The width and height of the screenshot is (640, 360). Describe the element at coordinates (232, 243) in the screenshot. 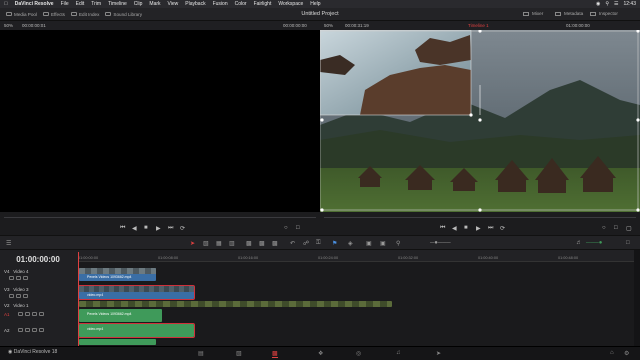

I see `blade-tool-icon: ▥` at that location.